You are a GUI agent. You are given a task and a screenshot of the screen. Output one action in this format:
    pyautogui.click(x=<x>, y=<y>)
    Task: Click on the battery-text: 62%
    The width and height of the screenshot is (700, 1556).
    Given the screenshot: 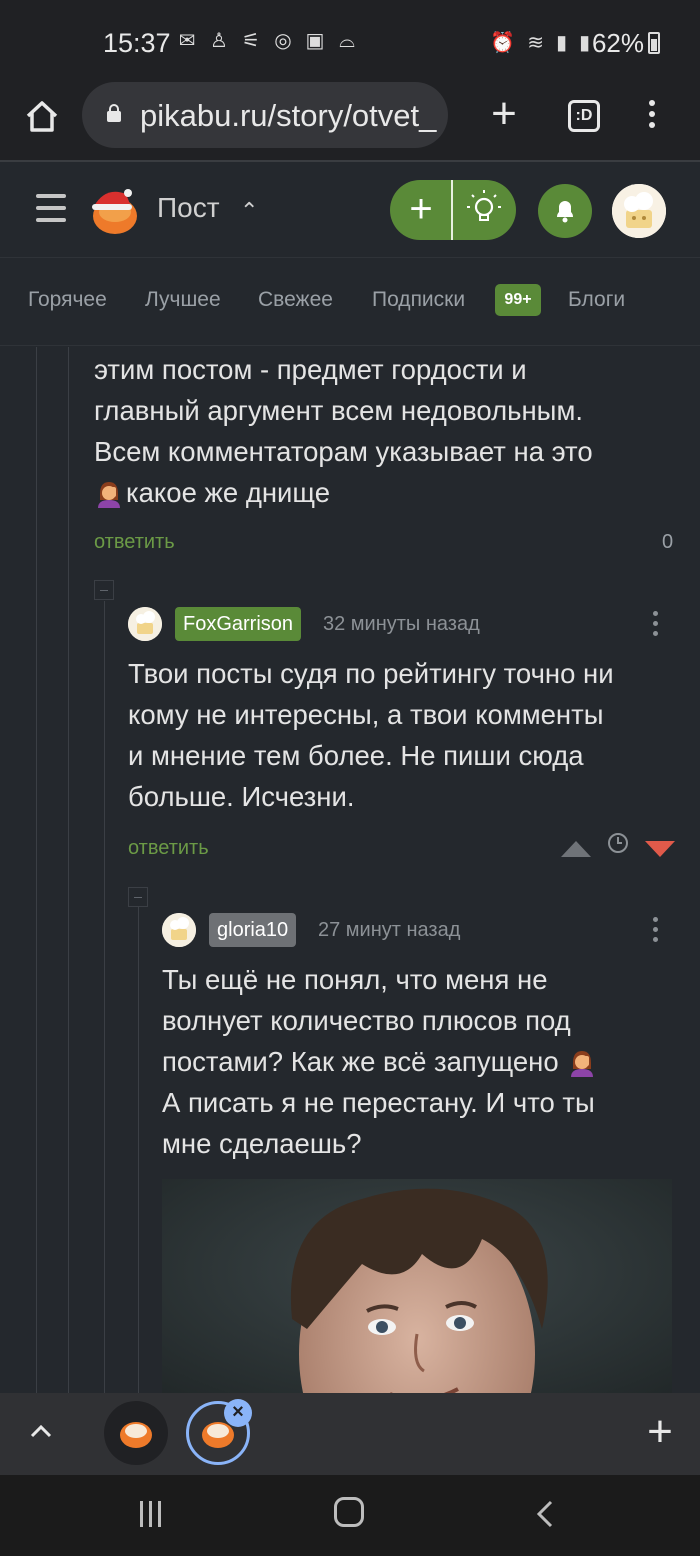 What is the action you would take?
    pyautogui.click(x=617, y=43)
    